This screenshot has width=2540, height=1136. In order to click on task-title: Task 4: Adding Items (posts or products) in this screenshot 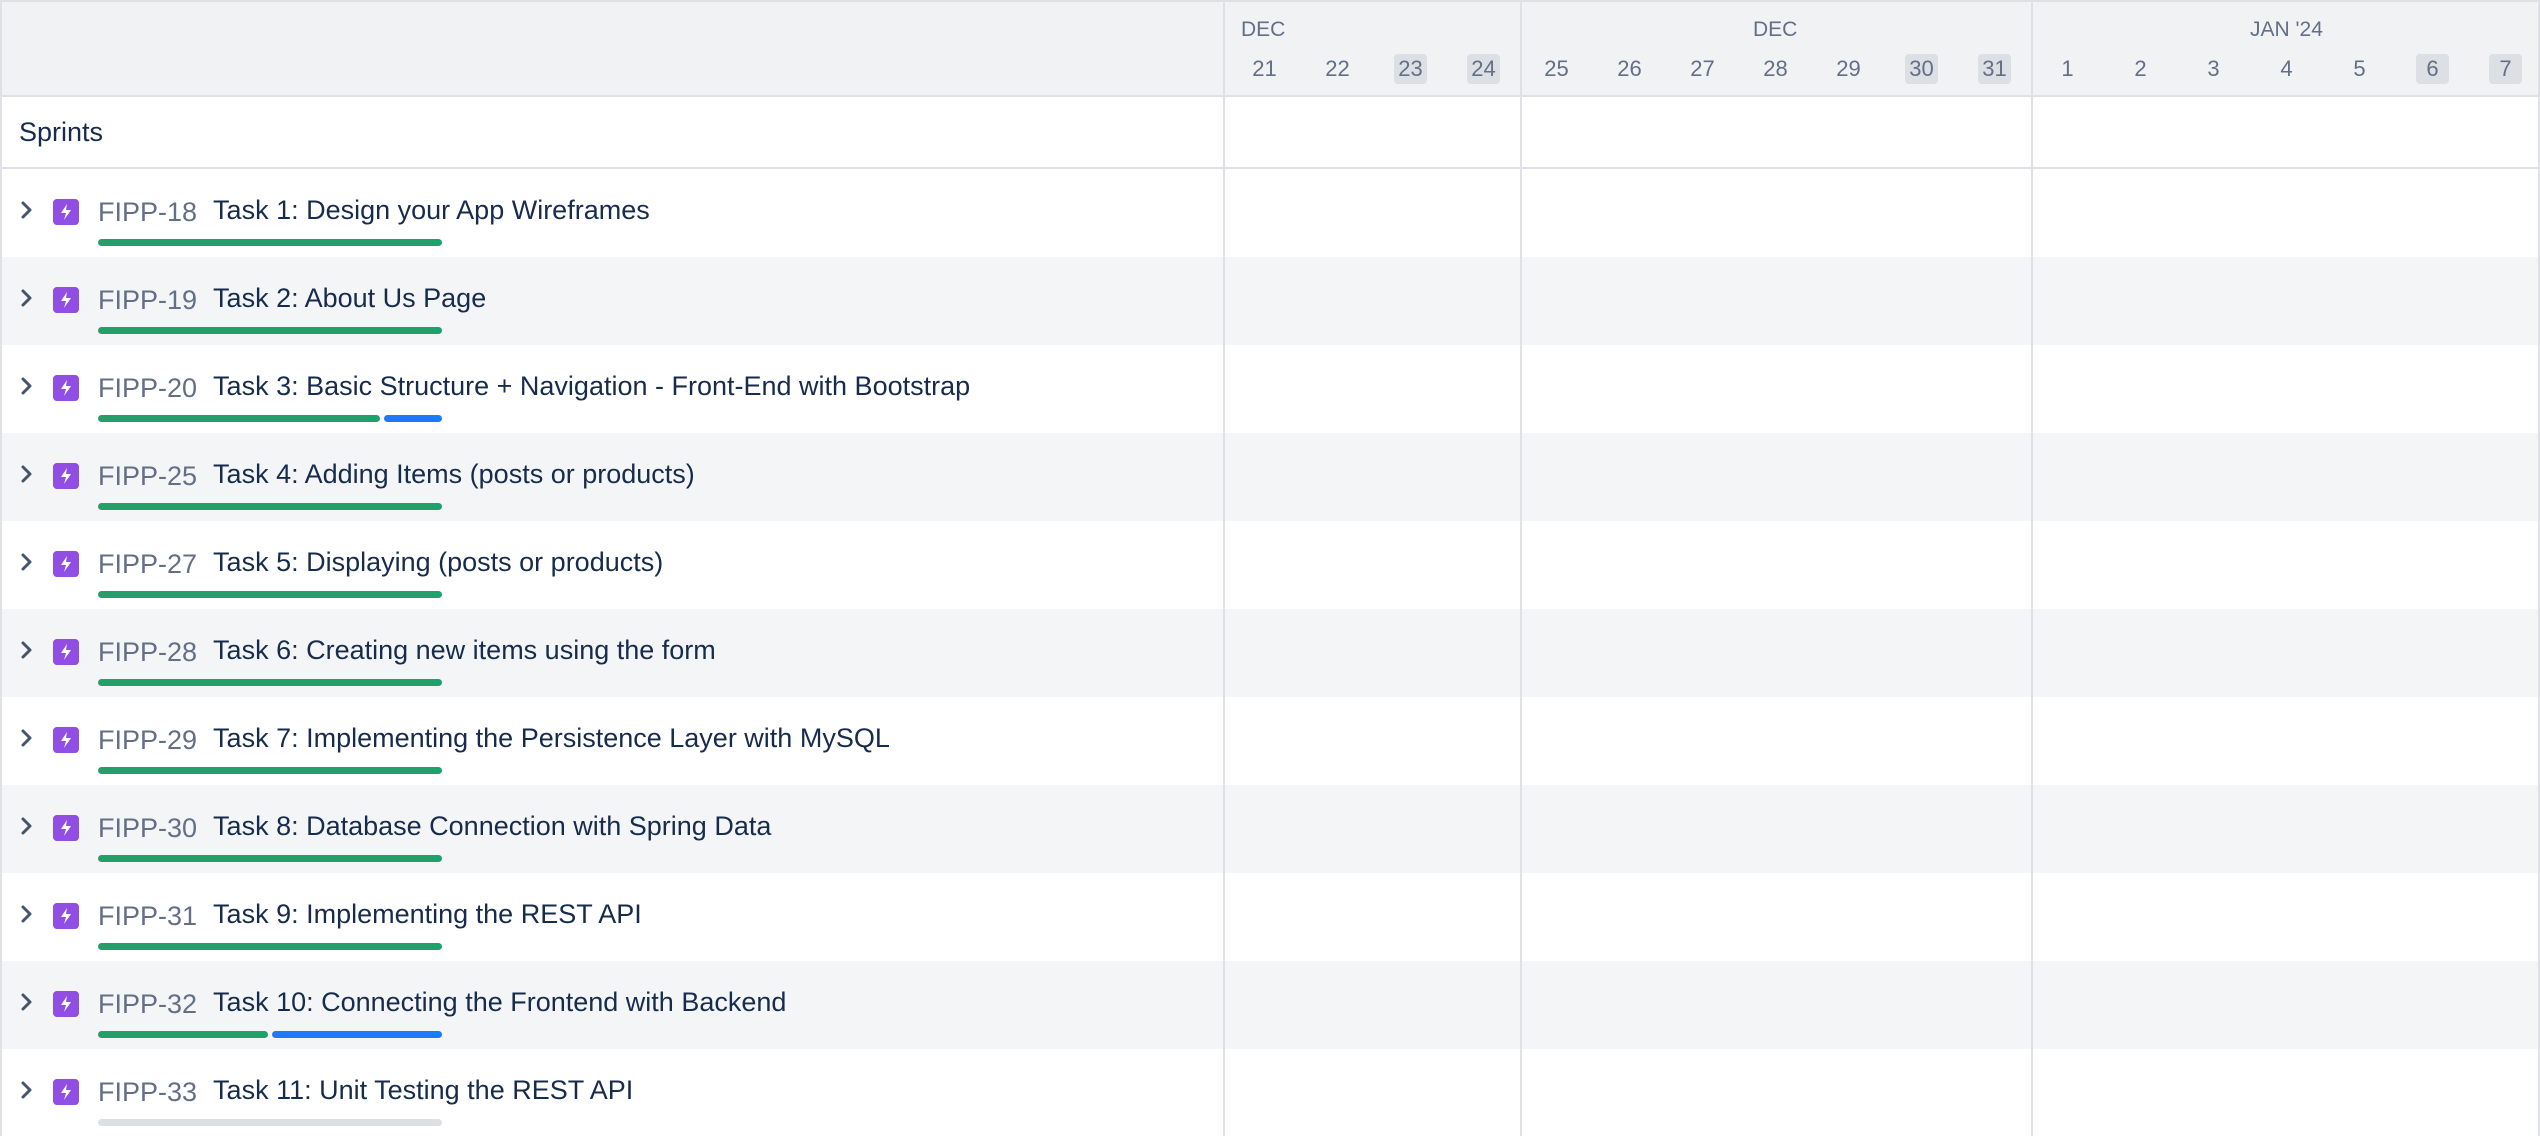, I will do `click(454, 474)`.